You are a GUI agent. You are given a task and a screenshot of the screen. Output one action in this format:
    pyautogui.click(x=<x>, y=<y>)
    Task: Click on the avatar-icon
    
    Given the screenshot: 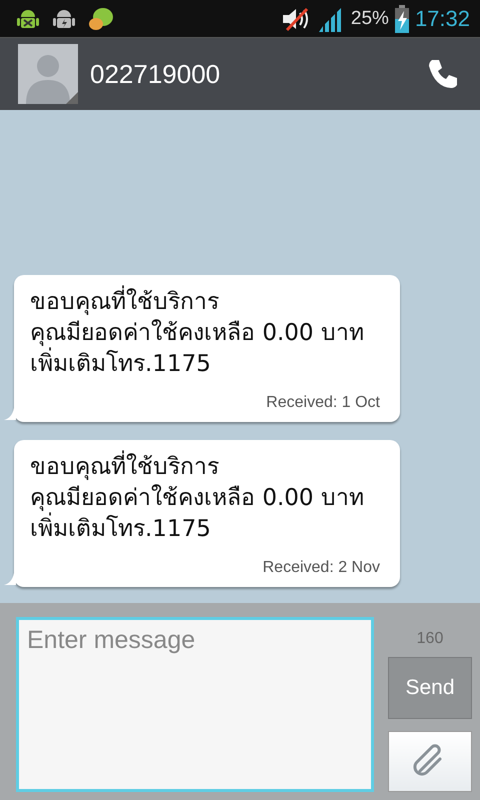 What is the action you would take?
    pyautogui.click(x=48, y=74)
    